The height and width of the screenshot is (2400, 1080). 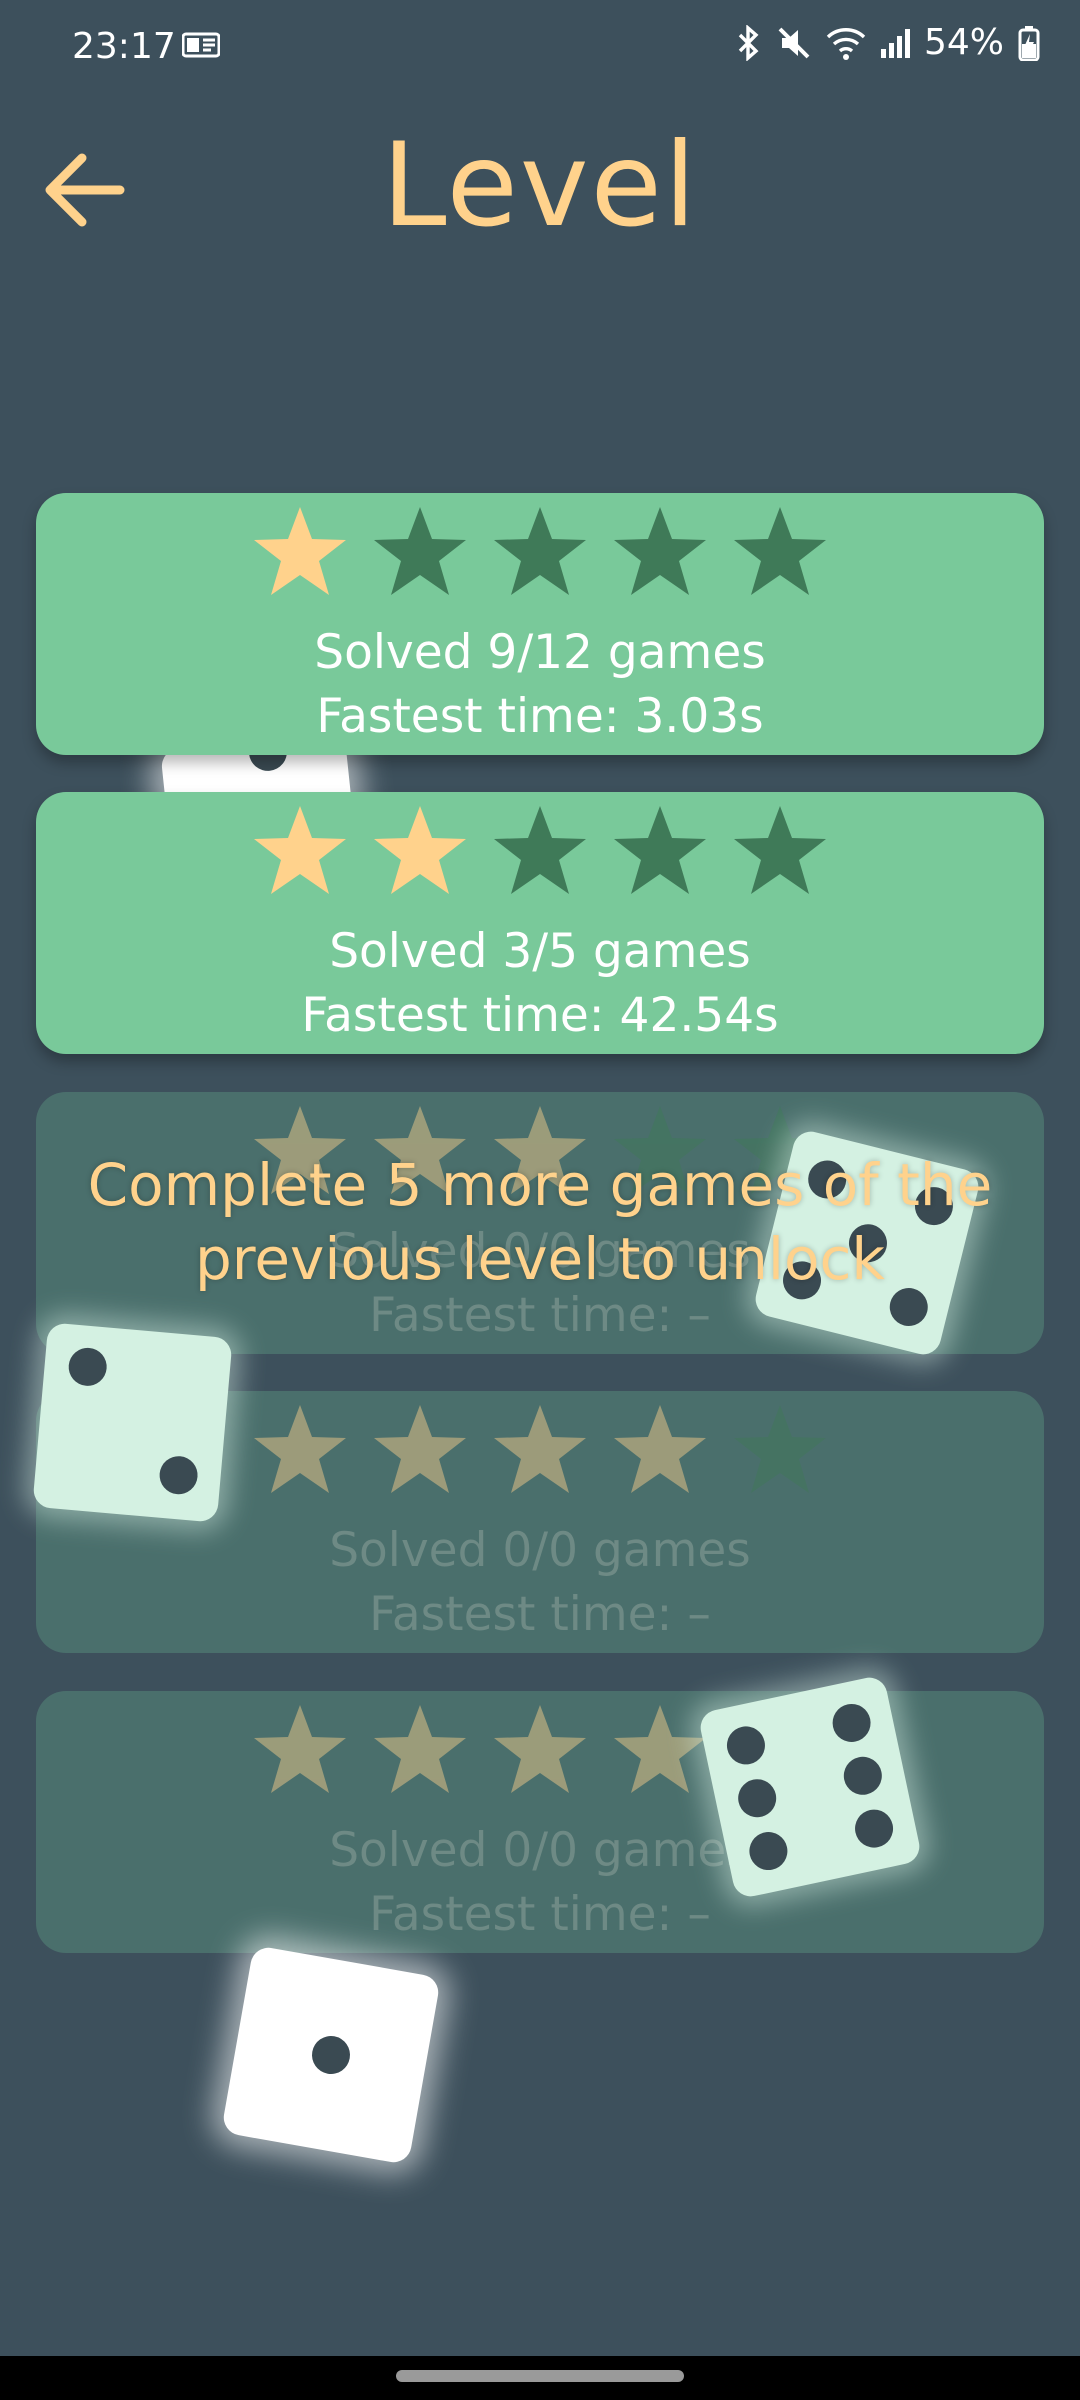 I want to click on fastest-time: Fastest time: 42.54s, so click(x=540, y=1015).